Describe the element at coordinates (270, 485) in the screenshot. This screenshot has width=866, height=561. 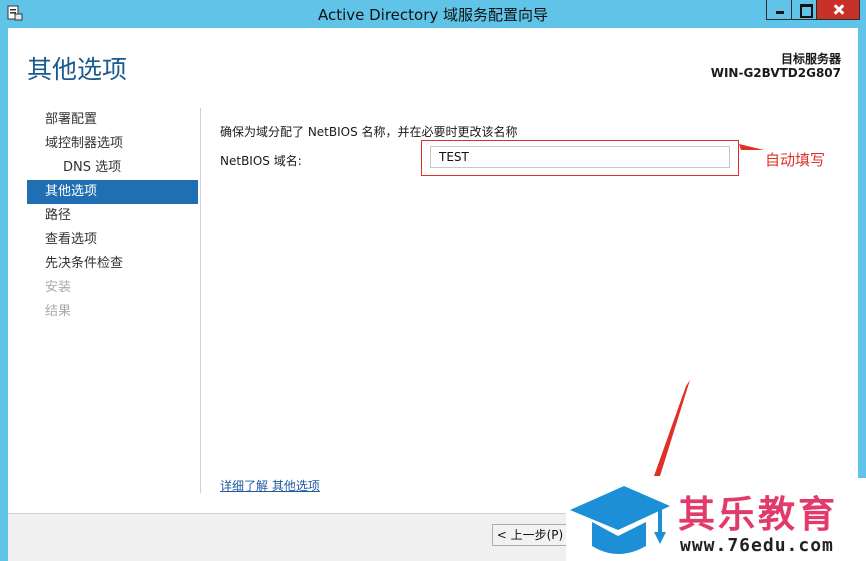
I see `learn-more-link: 详细了解 其他选项` at that location.